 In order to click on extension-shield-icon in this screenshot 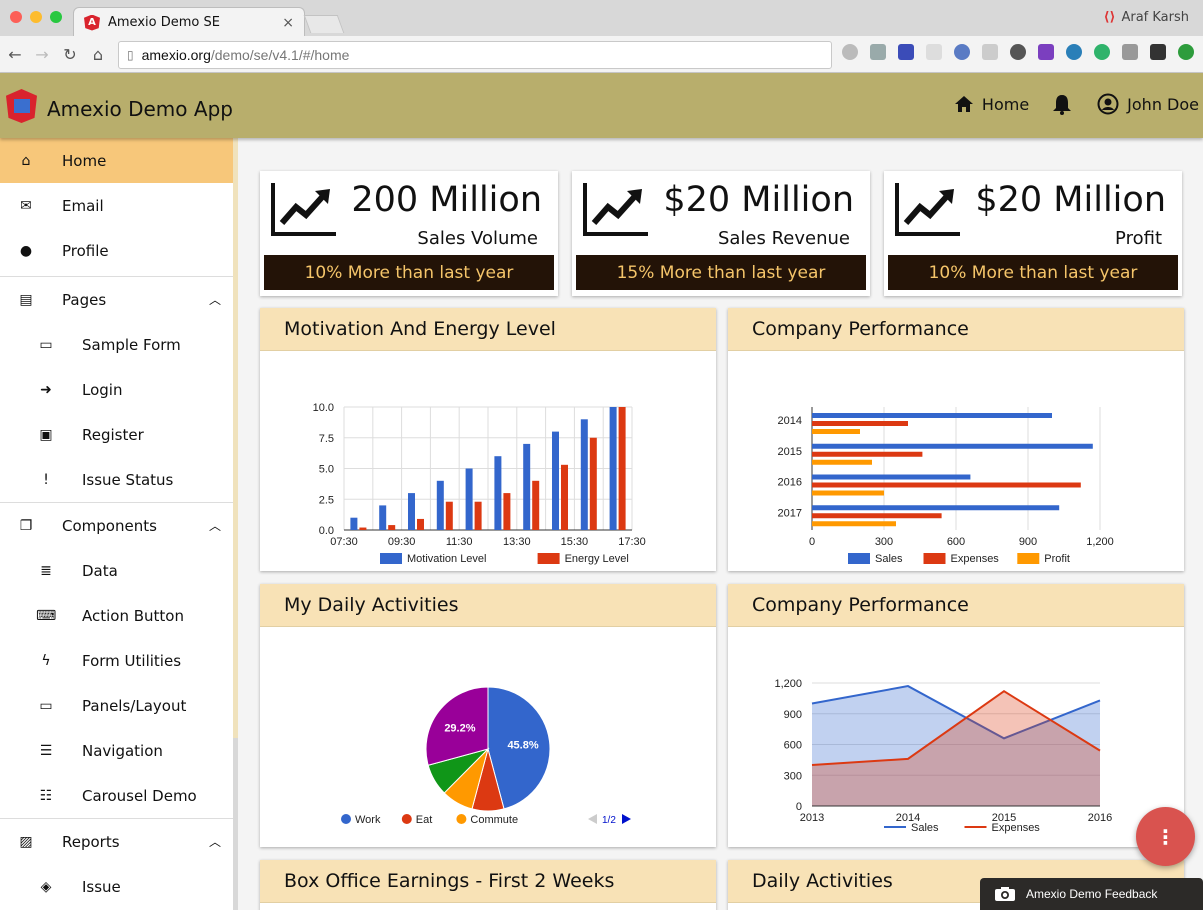, I will do `click(878, 52)`.